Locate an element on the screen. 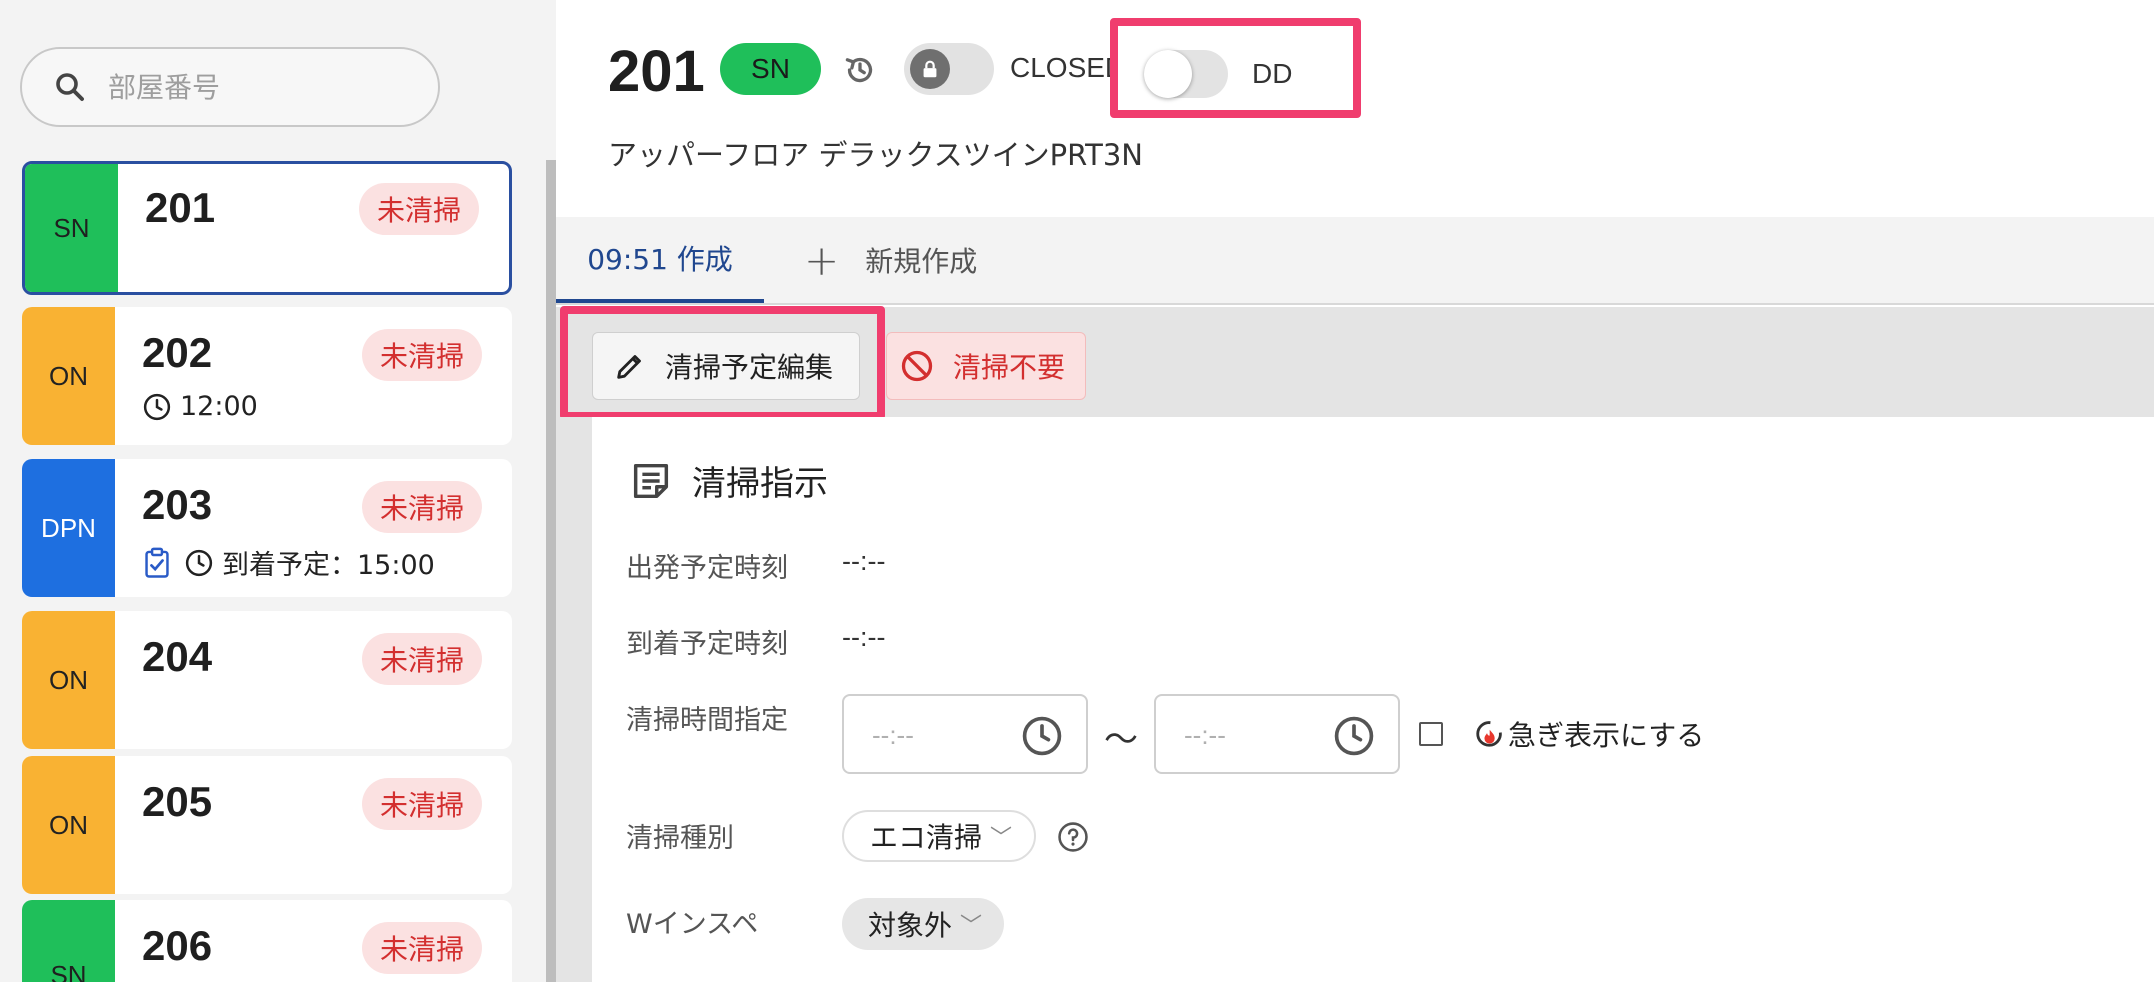 The height and width of the screenshot is (982, 2154). dd-label: DD is located at coordinates (1272, 73).